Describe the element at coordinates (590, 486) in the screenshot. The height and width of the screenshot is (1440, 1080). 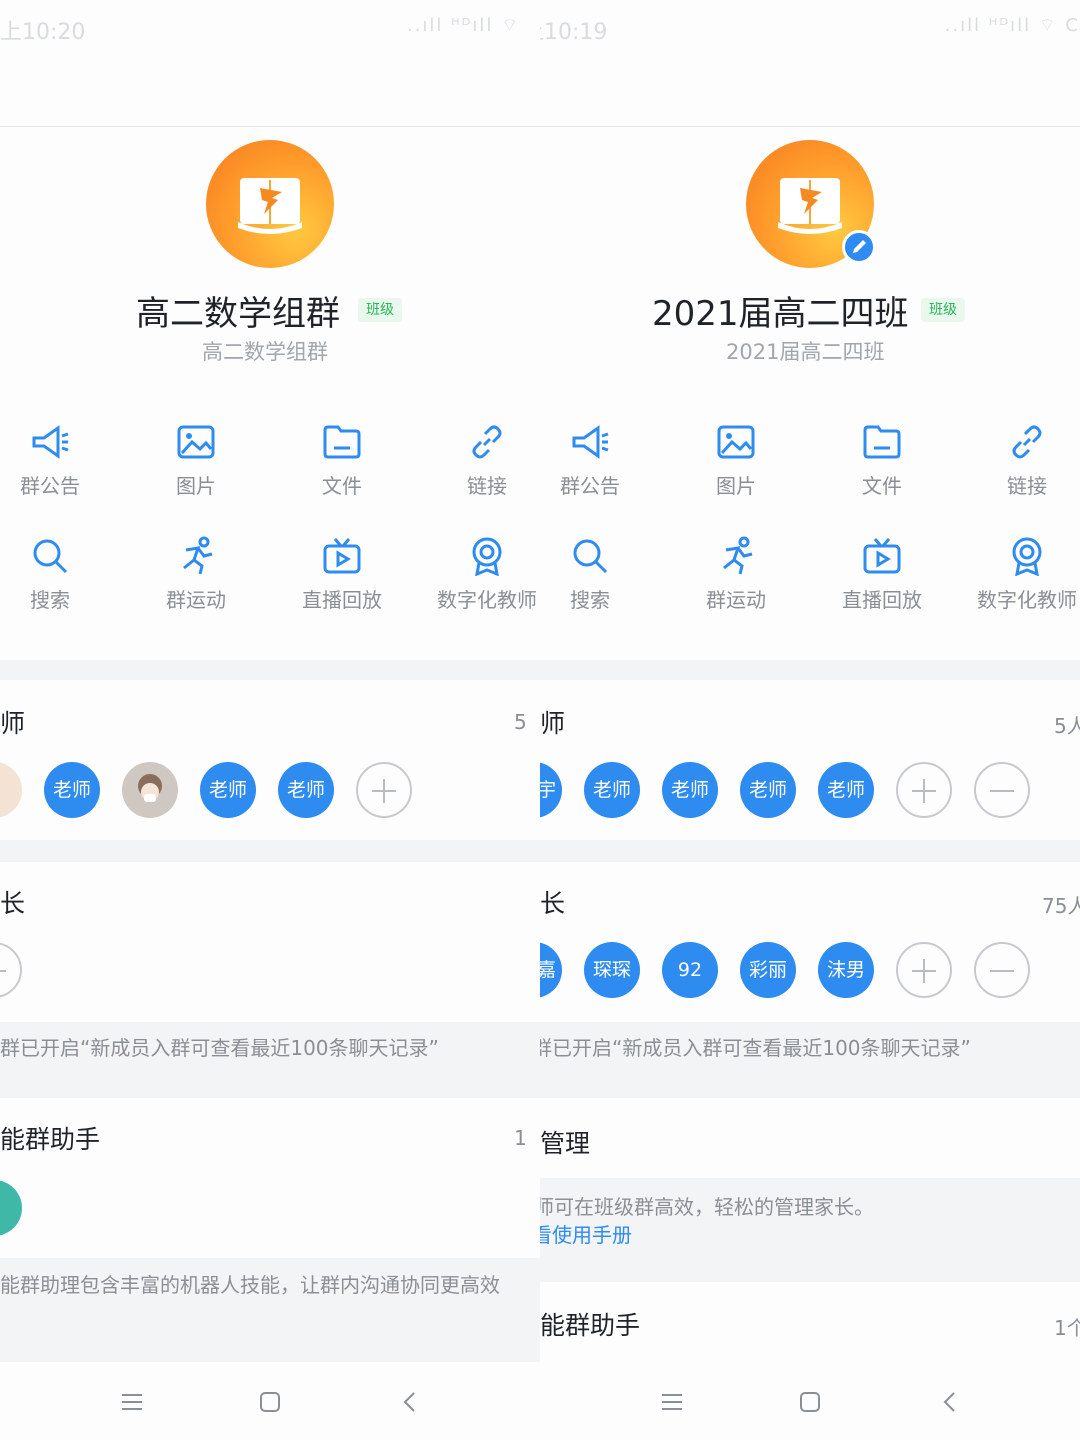
I see `tool-label: 群公告` at that location.